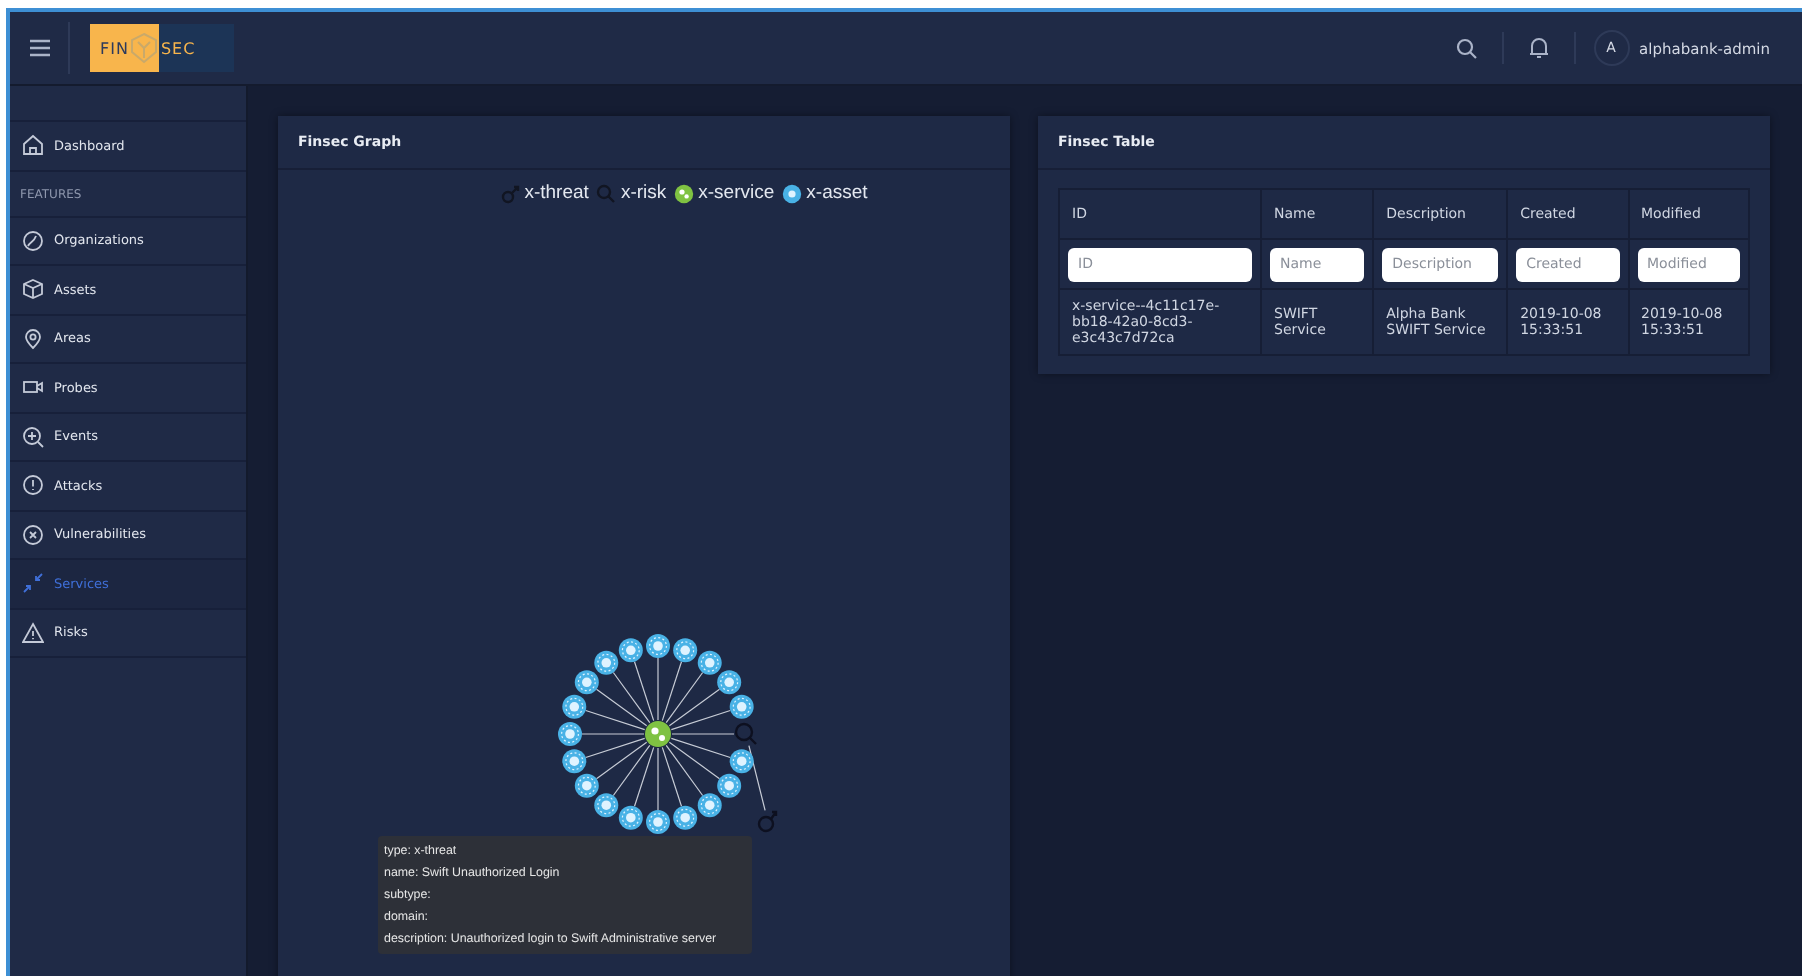  What do you see at coordinates (606, 193) in the screenshot?
I see `magnifier-icon` at bounding box center [606, 193].